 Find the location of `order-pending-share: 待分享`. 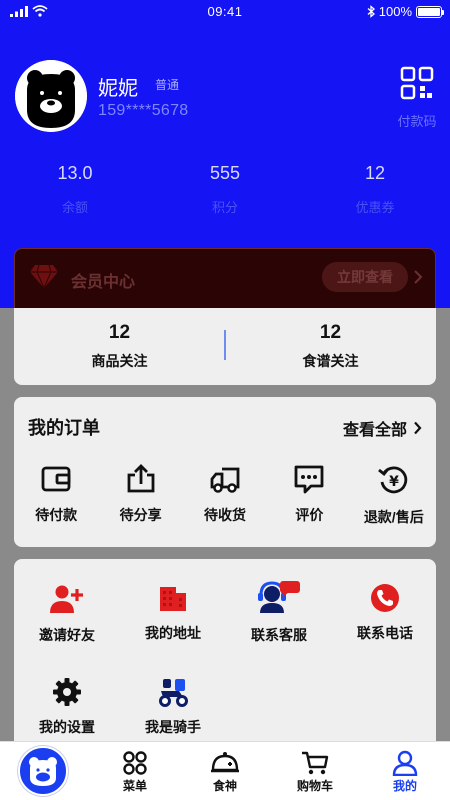

order-pending-share: 待分享 is located at coordinates (140, 495).